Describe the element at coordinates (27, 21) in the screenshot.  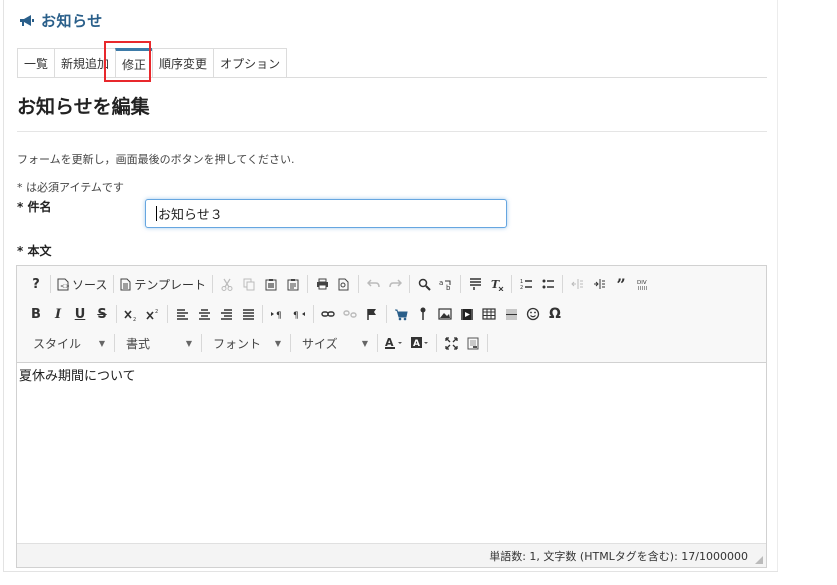
I see `megaphone-icon` at that location.